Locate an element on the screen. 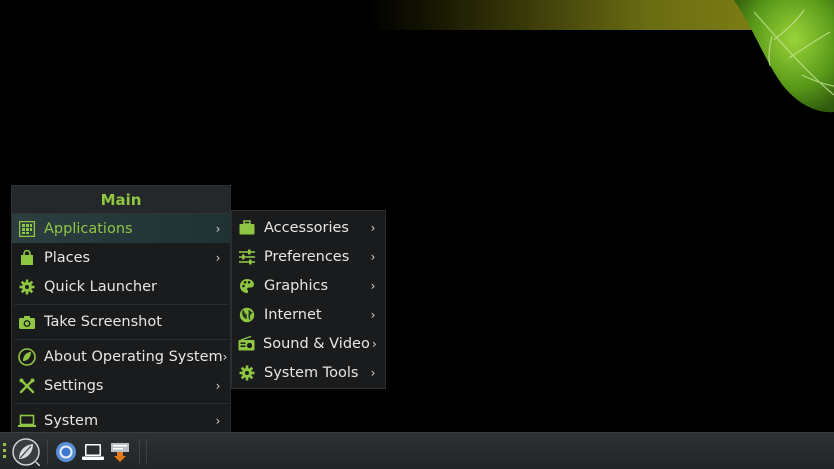  menu-item-label: Quick Launcher is located at coordinates (100, 286).